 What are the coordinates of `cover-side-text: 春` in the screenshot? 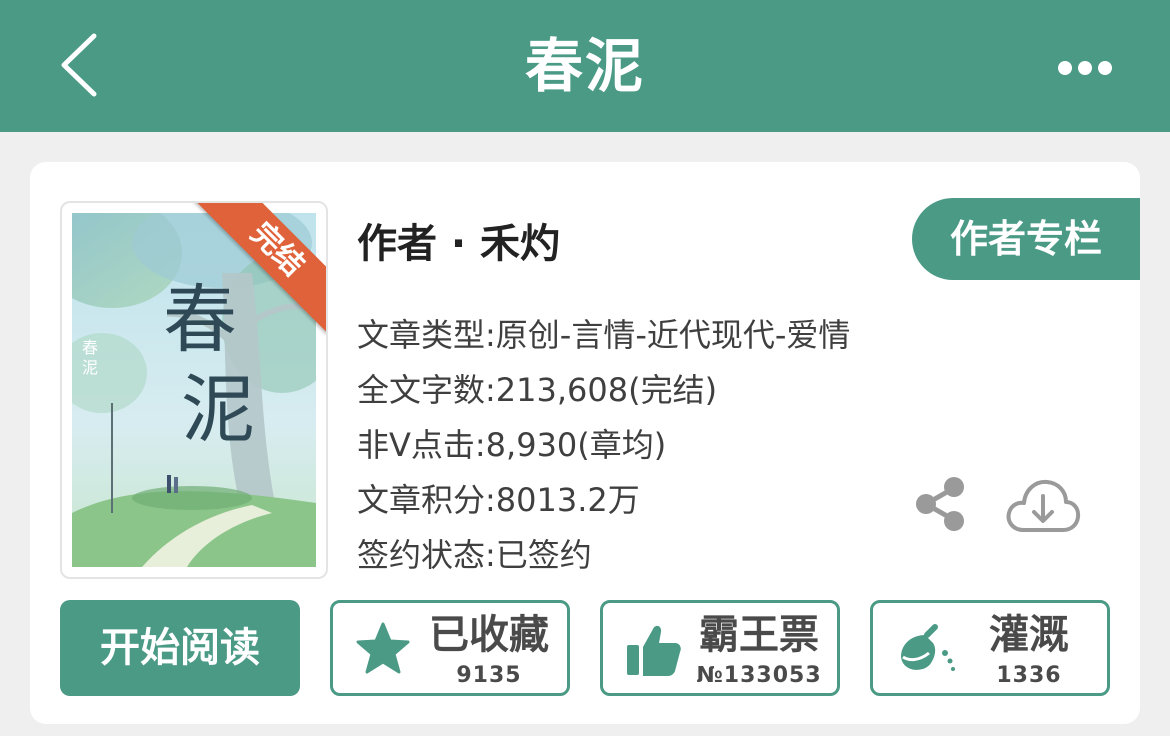 It's located at (90, 347).